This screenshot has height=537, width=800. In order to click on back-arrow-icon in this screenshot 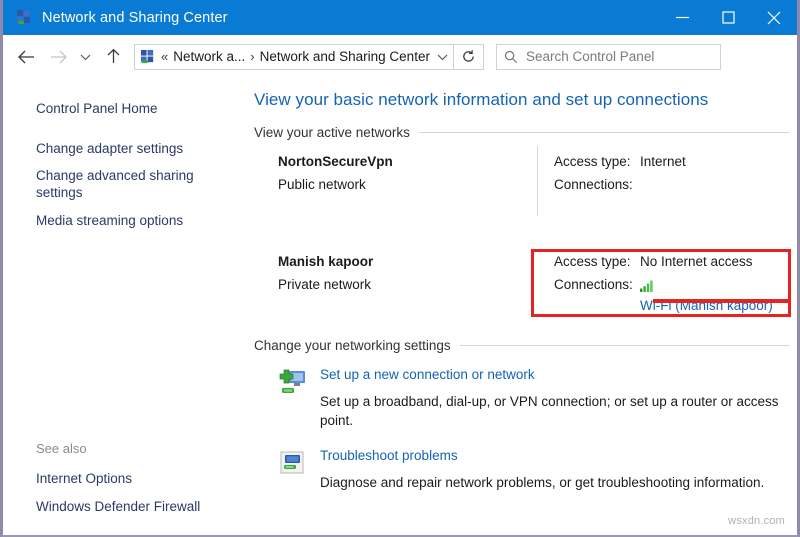, I will do `click(26, 57)`.